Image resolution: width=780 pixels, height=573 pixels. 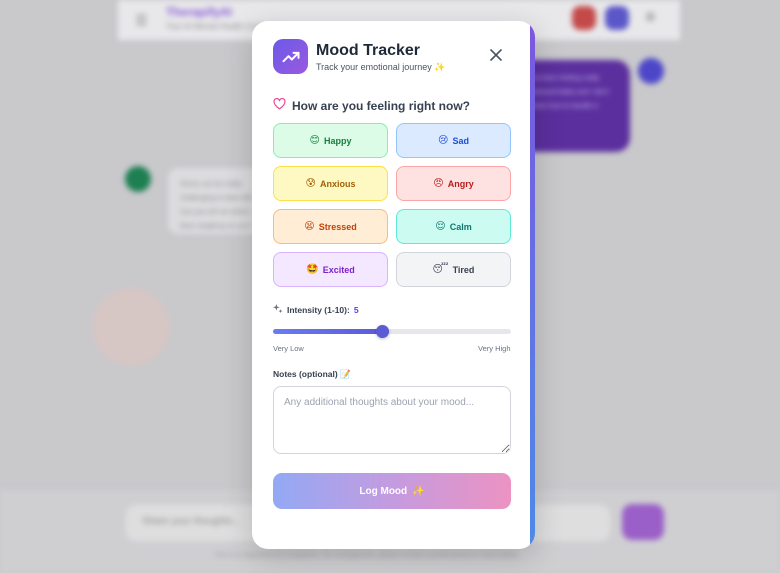 What do you see at coordinates (279, 106) in the screenshot?
I see `heart-icon` at bounding box center [279, 106].